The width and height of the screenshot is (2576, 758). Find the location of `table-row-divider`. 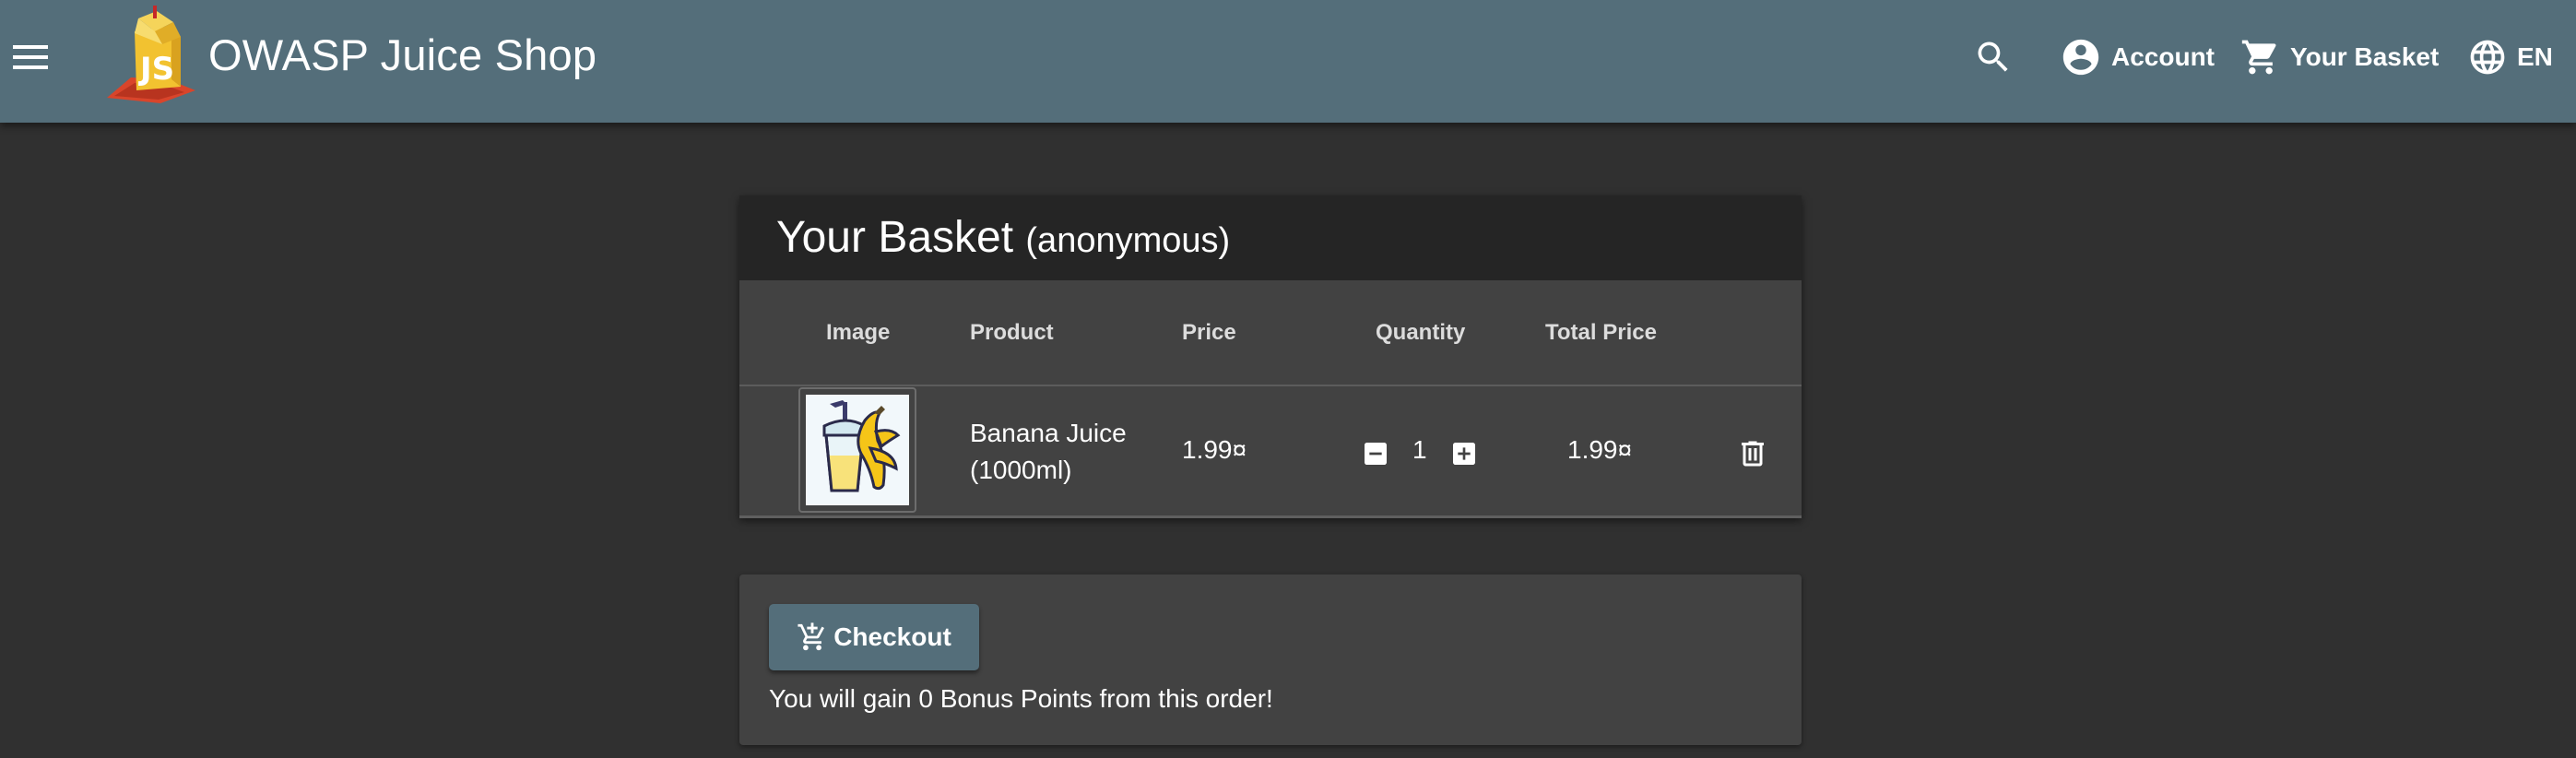

table-row-divider is located at coordinates (1270, 516).